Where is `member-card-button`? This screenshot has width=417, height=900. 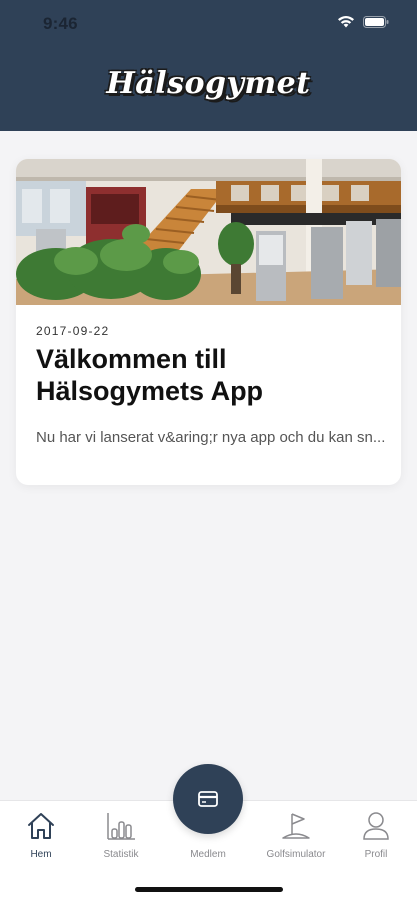
member-card-button is located at coordinates (208, 799).